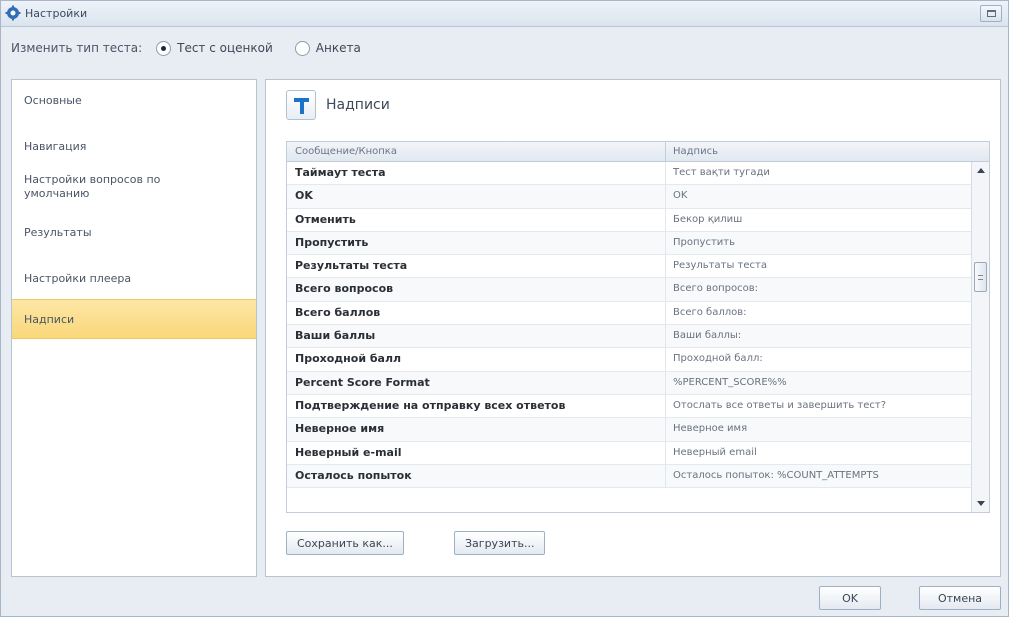 This screenshot has width=1009, height=617. Describe the element at coordinates (821, 452) in the screenshot. I see `row-caption-cell: Неверный email` at that location.